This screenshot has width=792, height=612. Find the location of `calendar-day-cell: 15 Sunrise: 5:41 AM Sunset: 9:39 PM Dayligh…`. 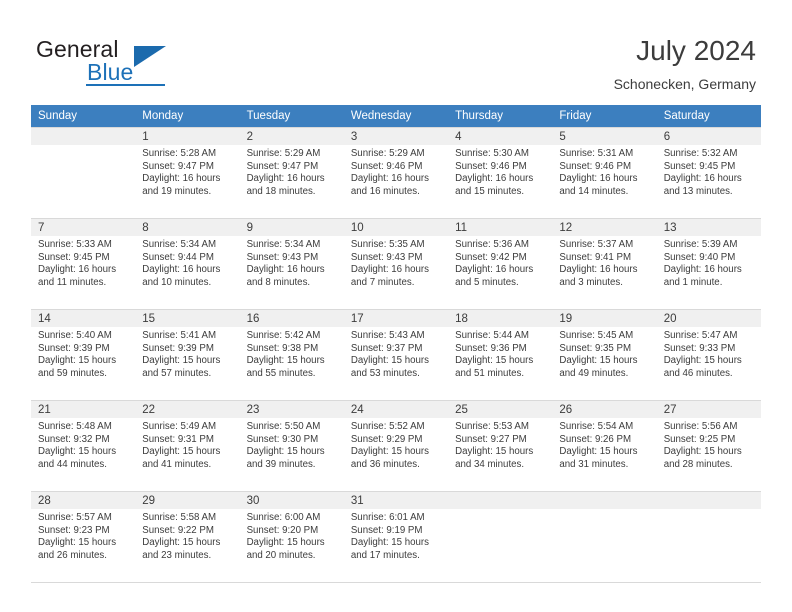

calendar-day-cell: 15 Sunrise: 5:41 AM Sunset: 9:39 PM Dayligh… is located at coordinates (187, 355).